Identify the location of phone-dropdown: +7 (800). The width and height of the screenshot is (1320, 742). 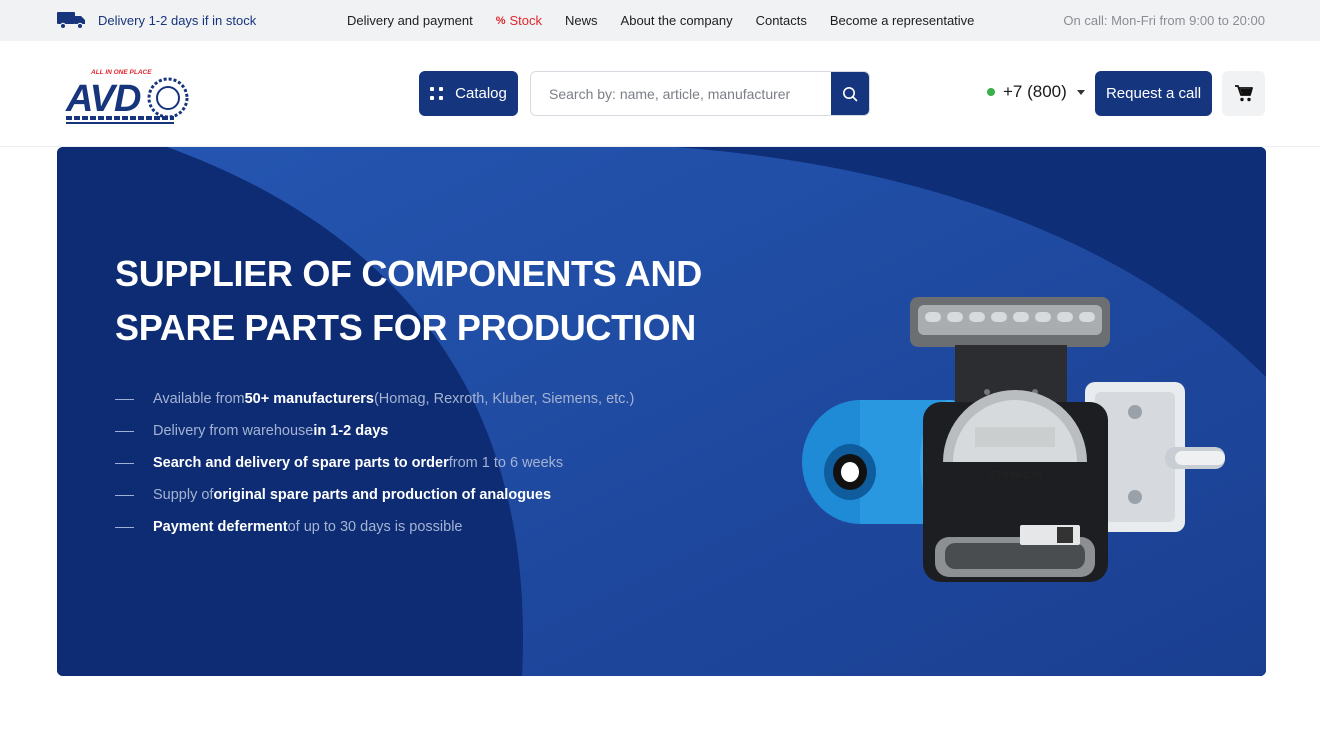
(1036, 92).